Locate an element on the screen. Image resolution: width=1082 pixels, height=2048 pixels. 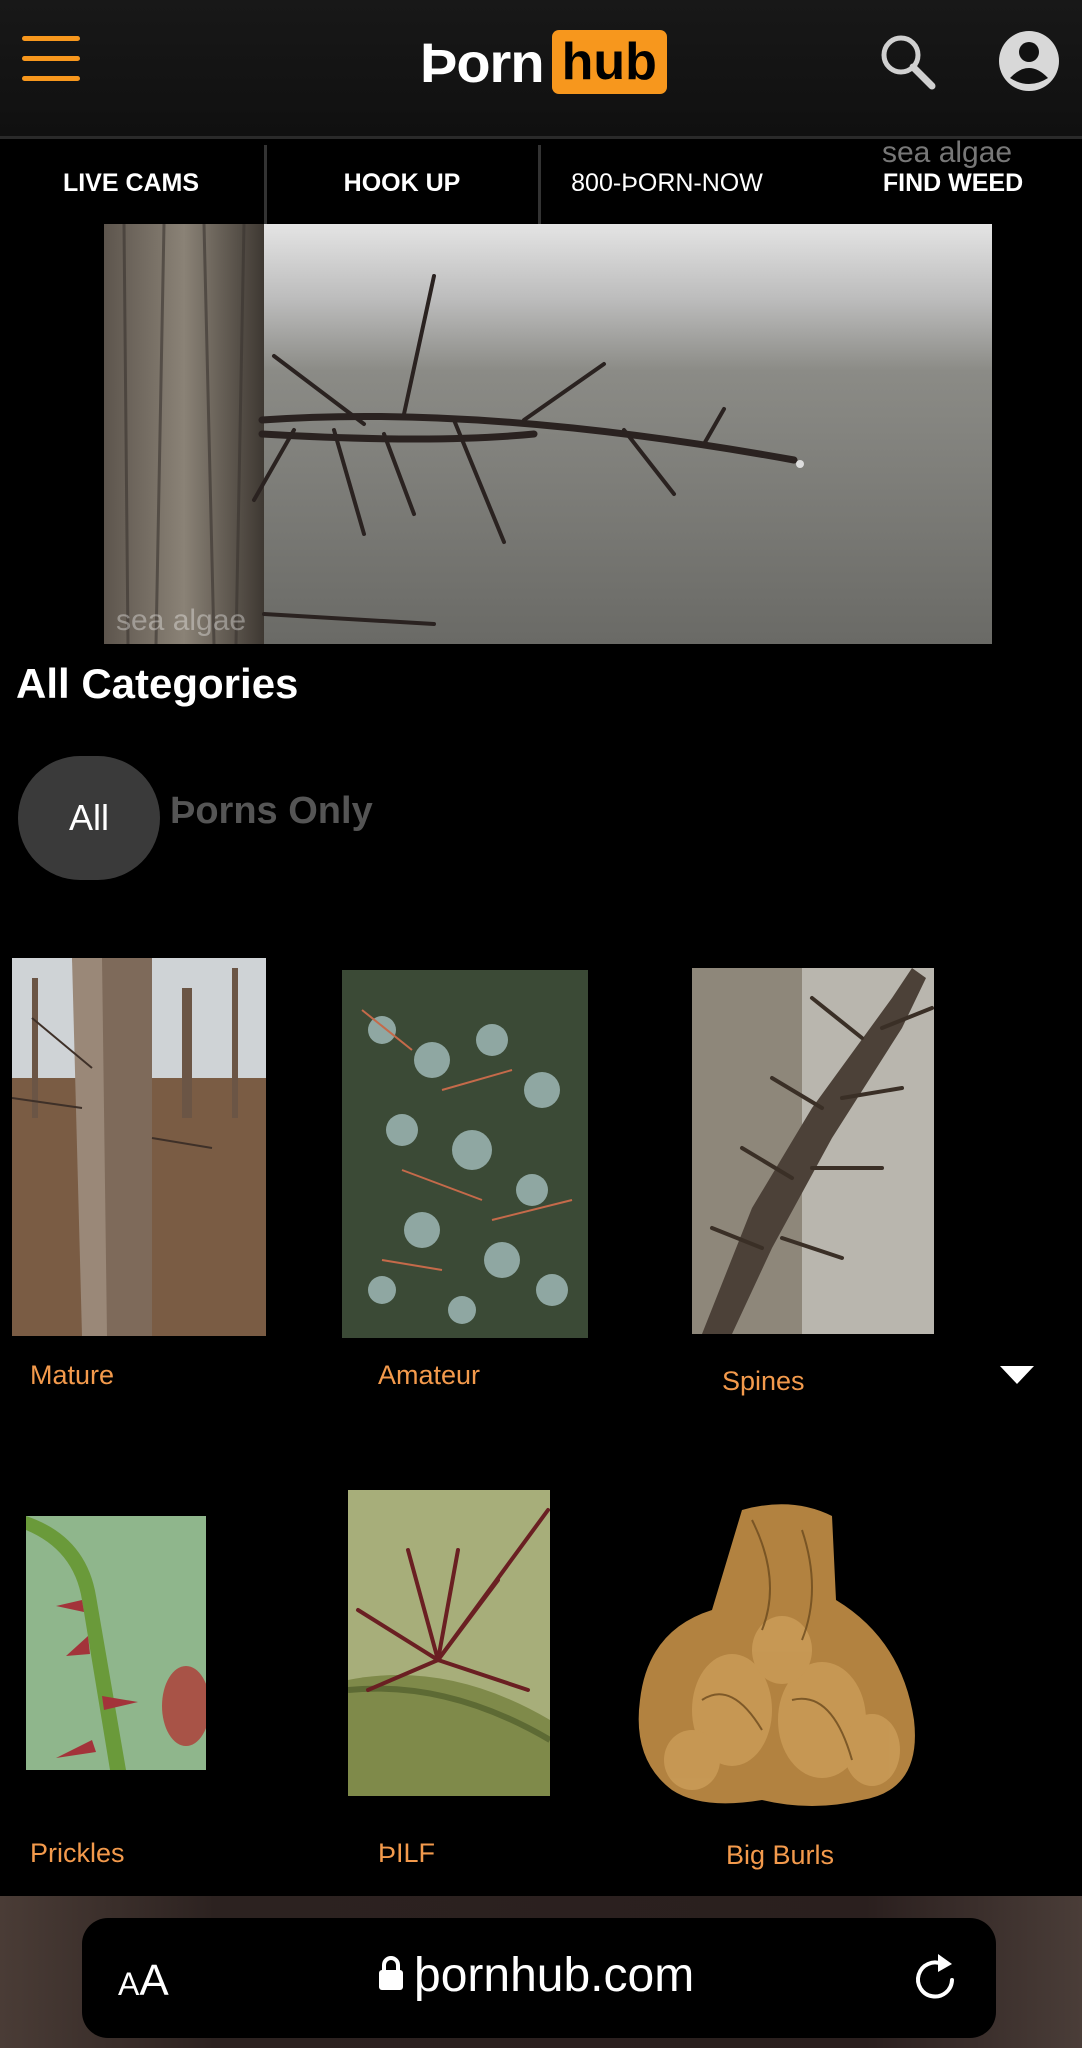
category-label-amateur: Amateur is located at coordinates (429, 1375).